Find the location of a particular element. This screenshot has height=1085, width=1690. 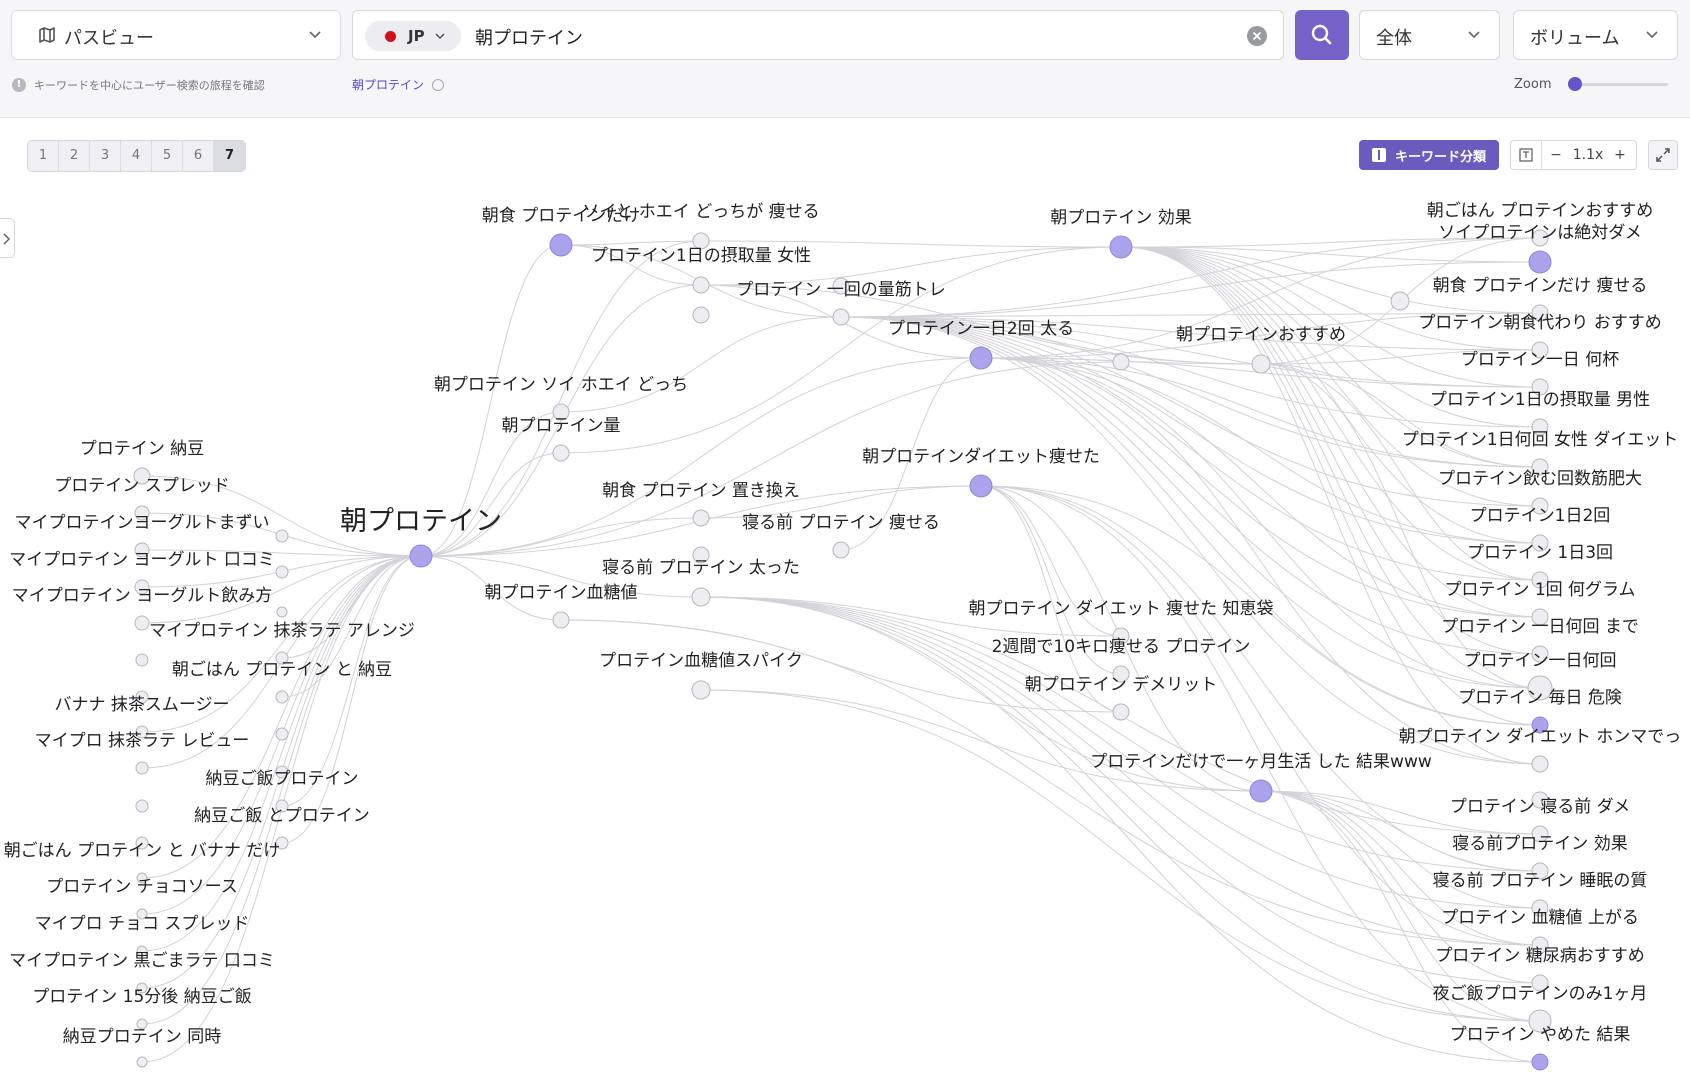

graph-node: ソイプロテインは絶対ダメ is located at coordinates (1540, 248).